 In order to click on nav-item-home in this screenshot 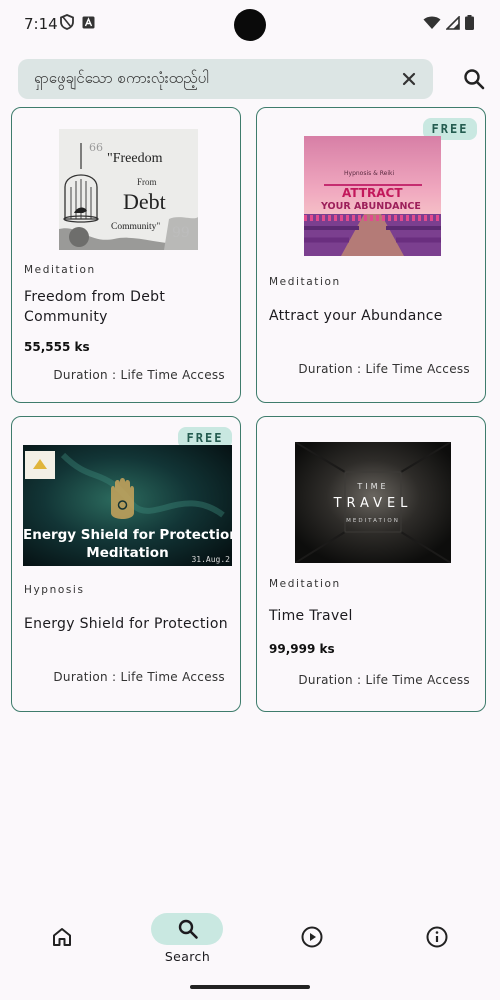, I will do `click(62, 935)`.